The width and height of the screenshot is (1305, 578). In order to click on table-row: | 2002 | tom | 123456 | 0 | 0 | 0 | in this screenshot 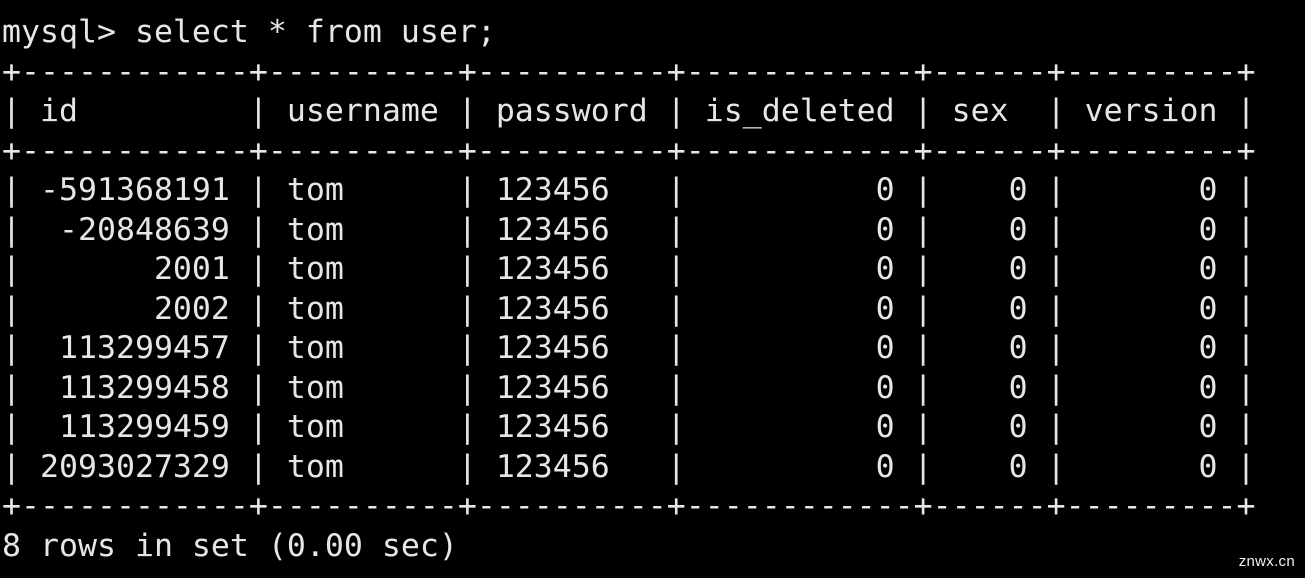, I will do `click(629, 308)`.